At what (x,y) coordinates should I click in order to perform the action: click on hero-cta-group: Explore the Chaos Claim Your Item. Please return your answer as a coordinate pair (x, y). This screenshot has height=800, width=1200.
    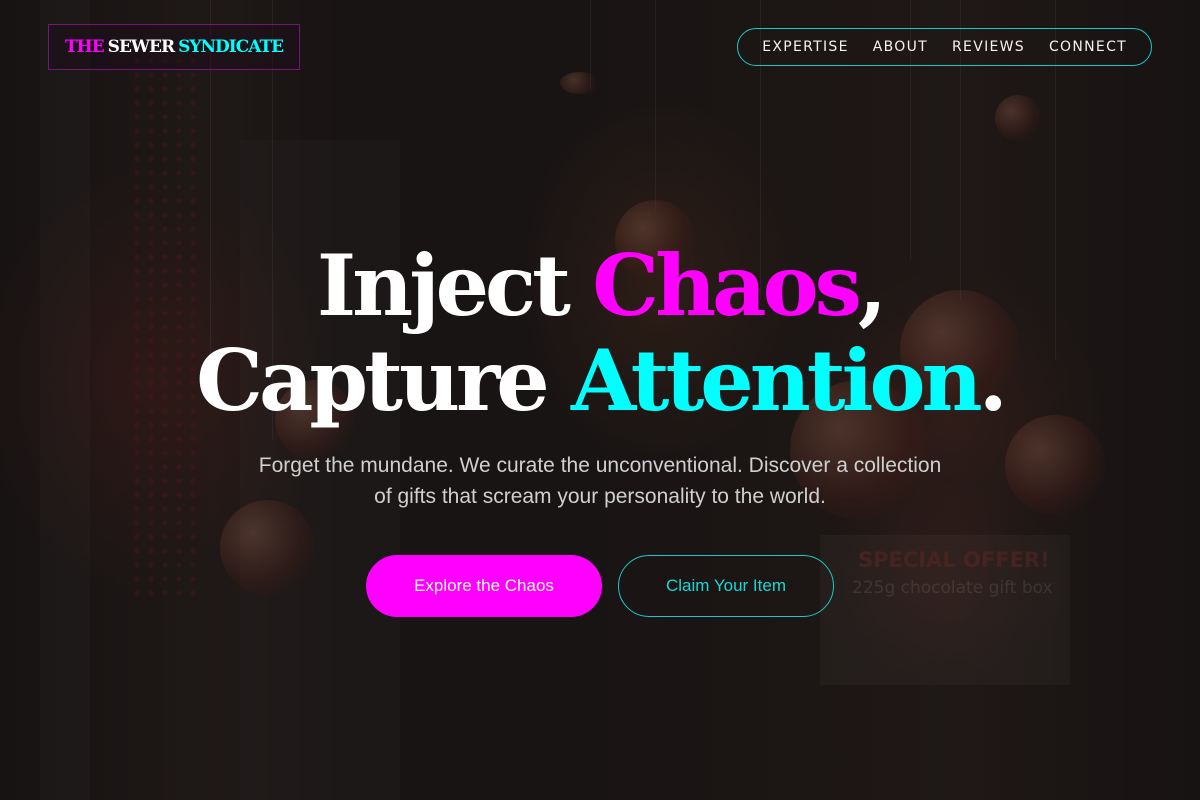
    Looking at the image, I should click on (600, 586).